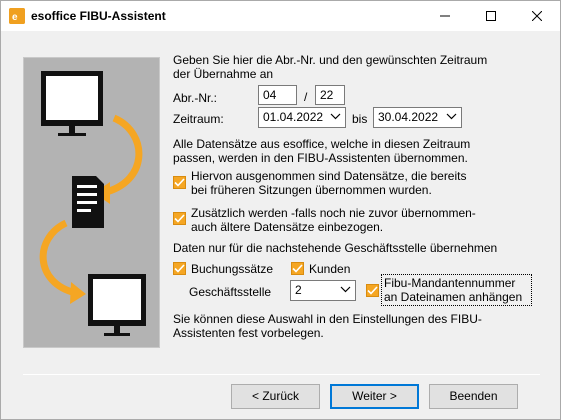 Image resolution: width=561 pixels, height=420 pixels. I want to click on minimize-icon, so click(445, 16).